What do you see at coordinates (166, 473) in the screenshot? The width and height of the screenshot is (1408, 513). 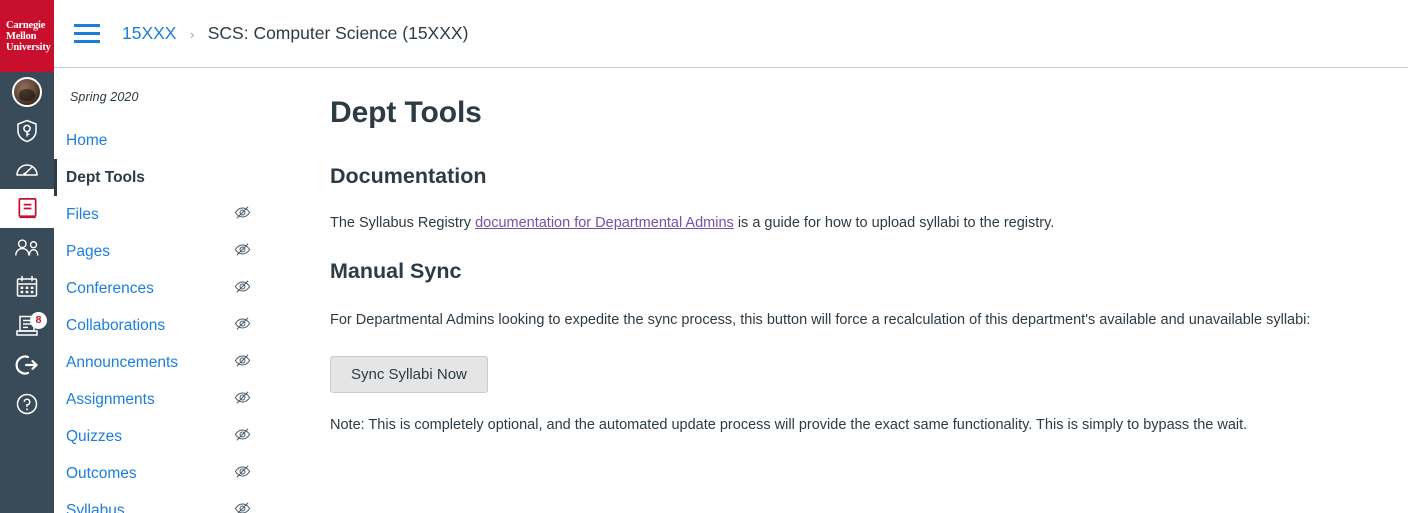 I see `course-nav-item-outcomes: Outcomes` at bounding box center [166, 473].